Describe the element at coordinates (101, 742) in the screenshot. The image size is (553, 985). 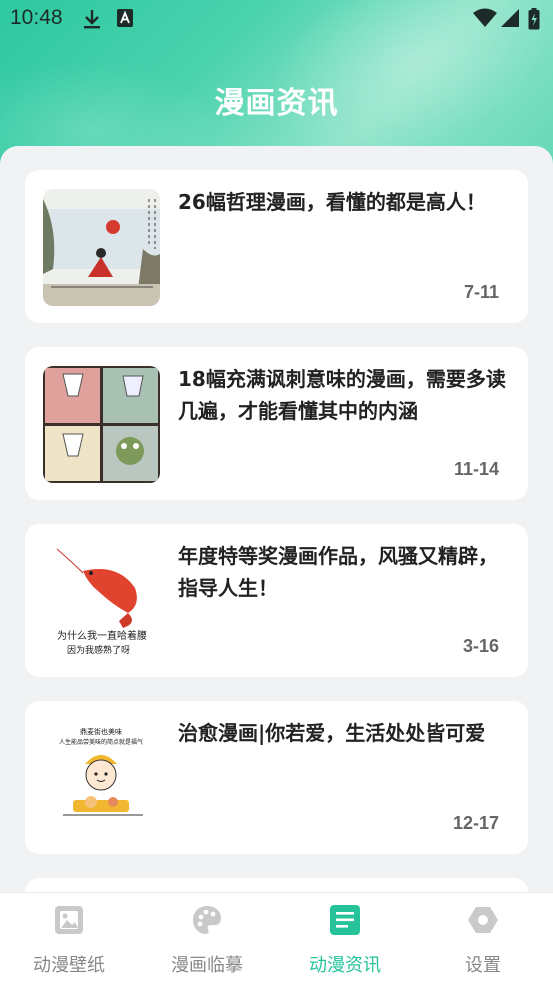
I see `thumbnail-caption: 人生能品尝美味的简点就是福气` at that location.